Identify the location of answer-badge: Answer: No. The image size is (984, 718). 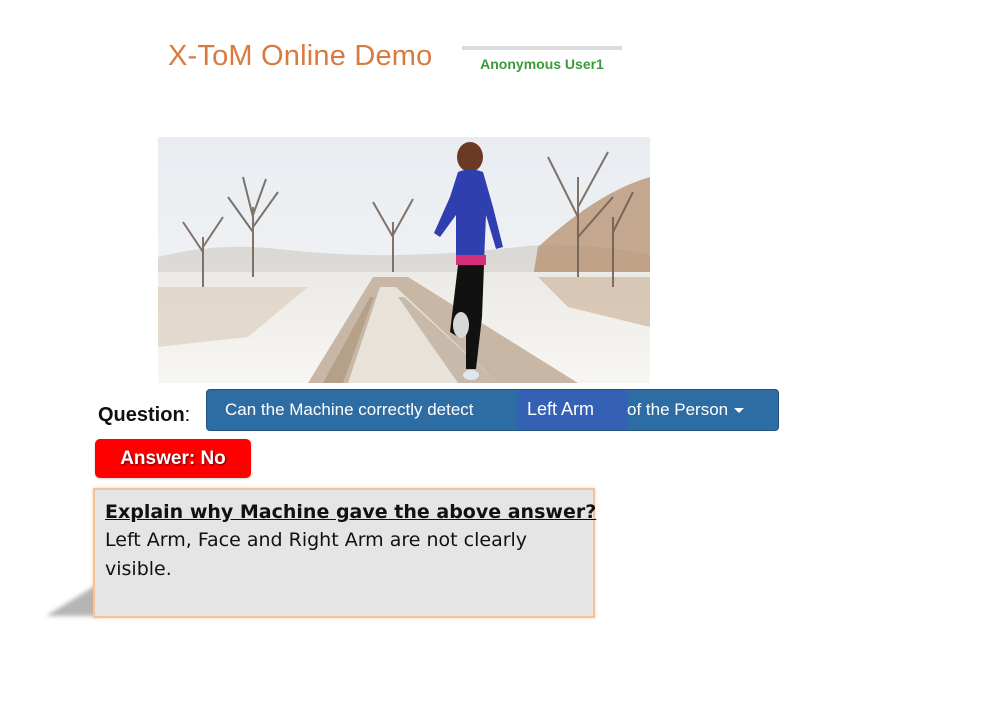
(173, 458).